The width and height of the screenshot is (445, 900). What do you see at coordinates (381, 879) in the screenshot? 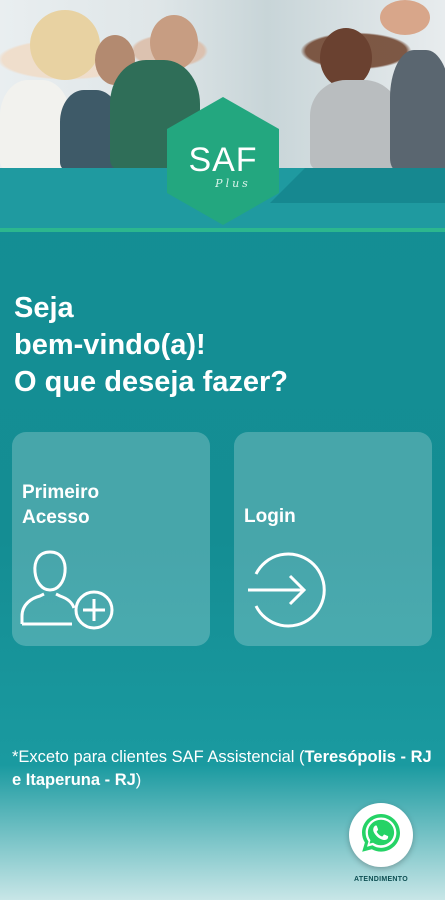
I see `whatsapp-label: ATENDIMENTO` at bounding box center [381, 879].